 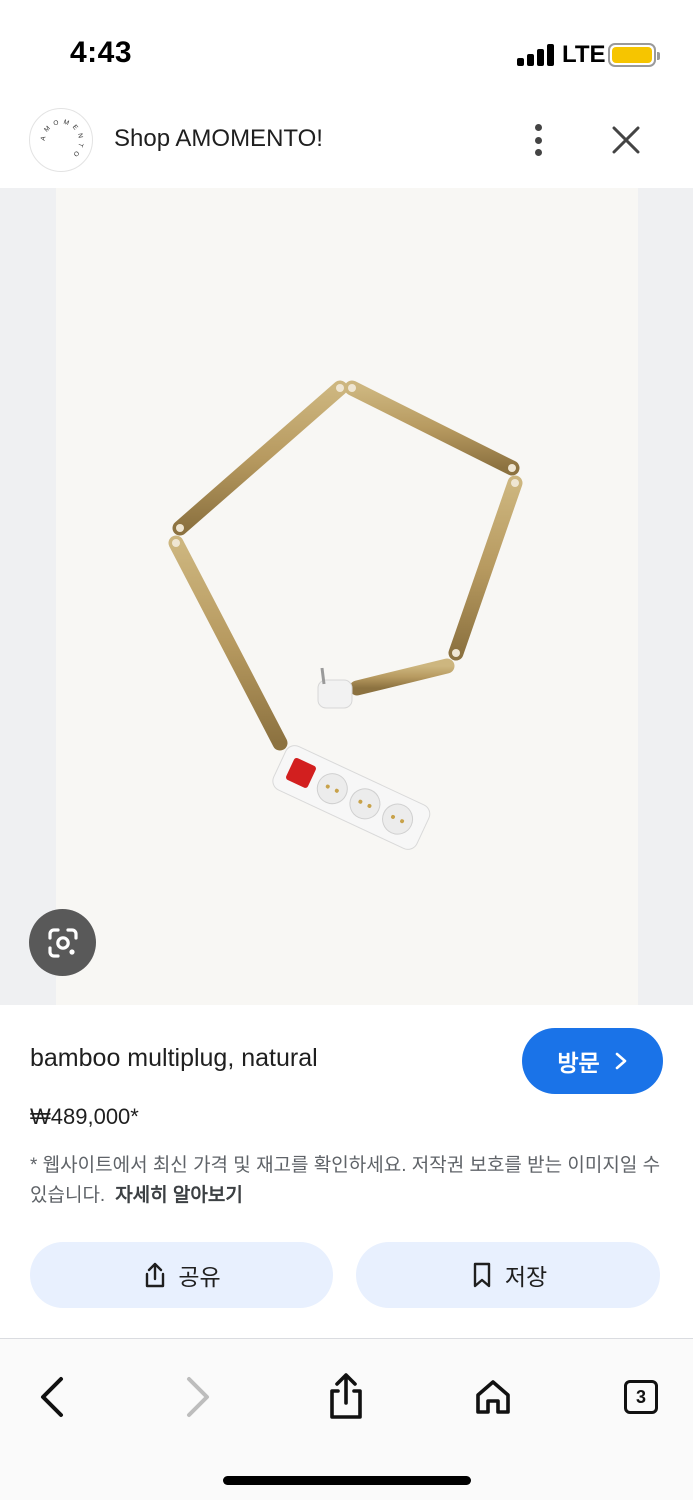 I want to click on chevron-right-icon, so click(x=620, y=1061).